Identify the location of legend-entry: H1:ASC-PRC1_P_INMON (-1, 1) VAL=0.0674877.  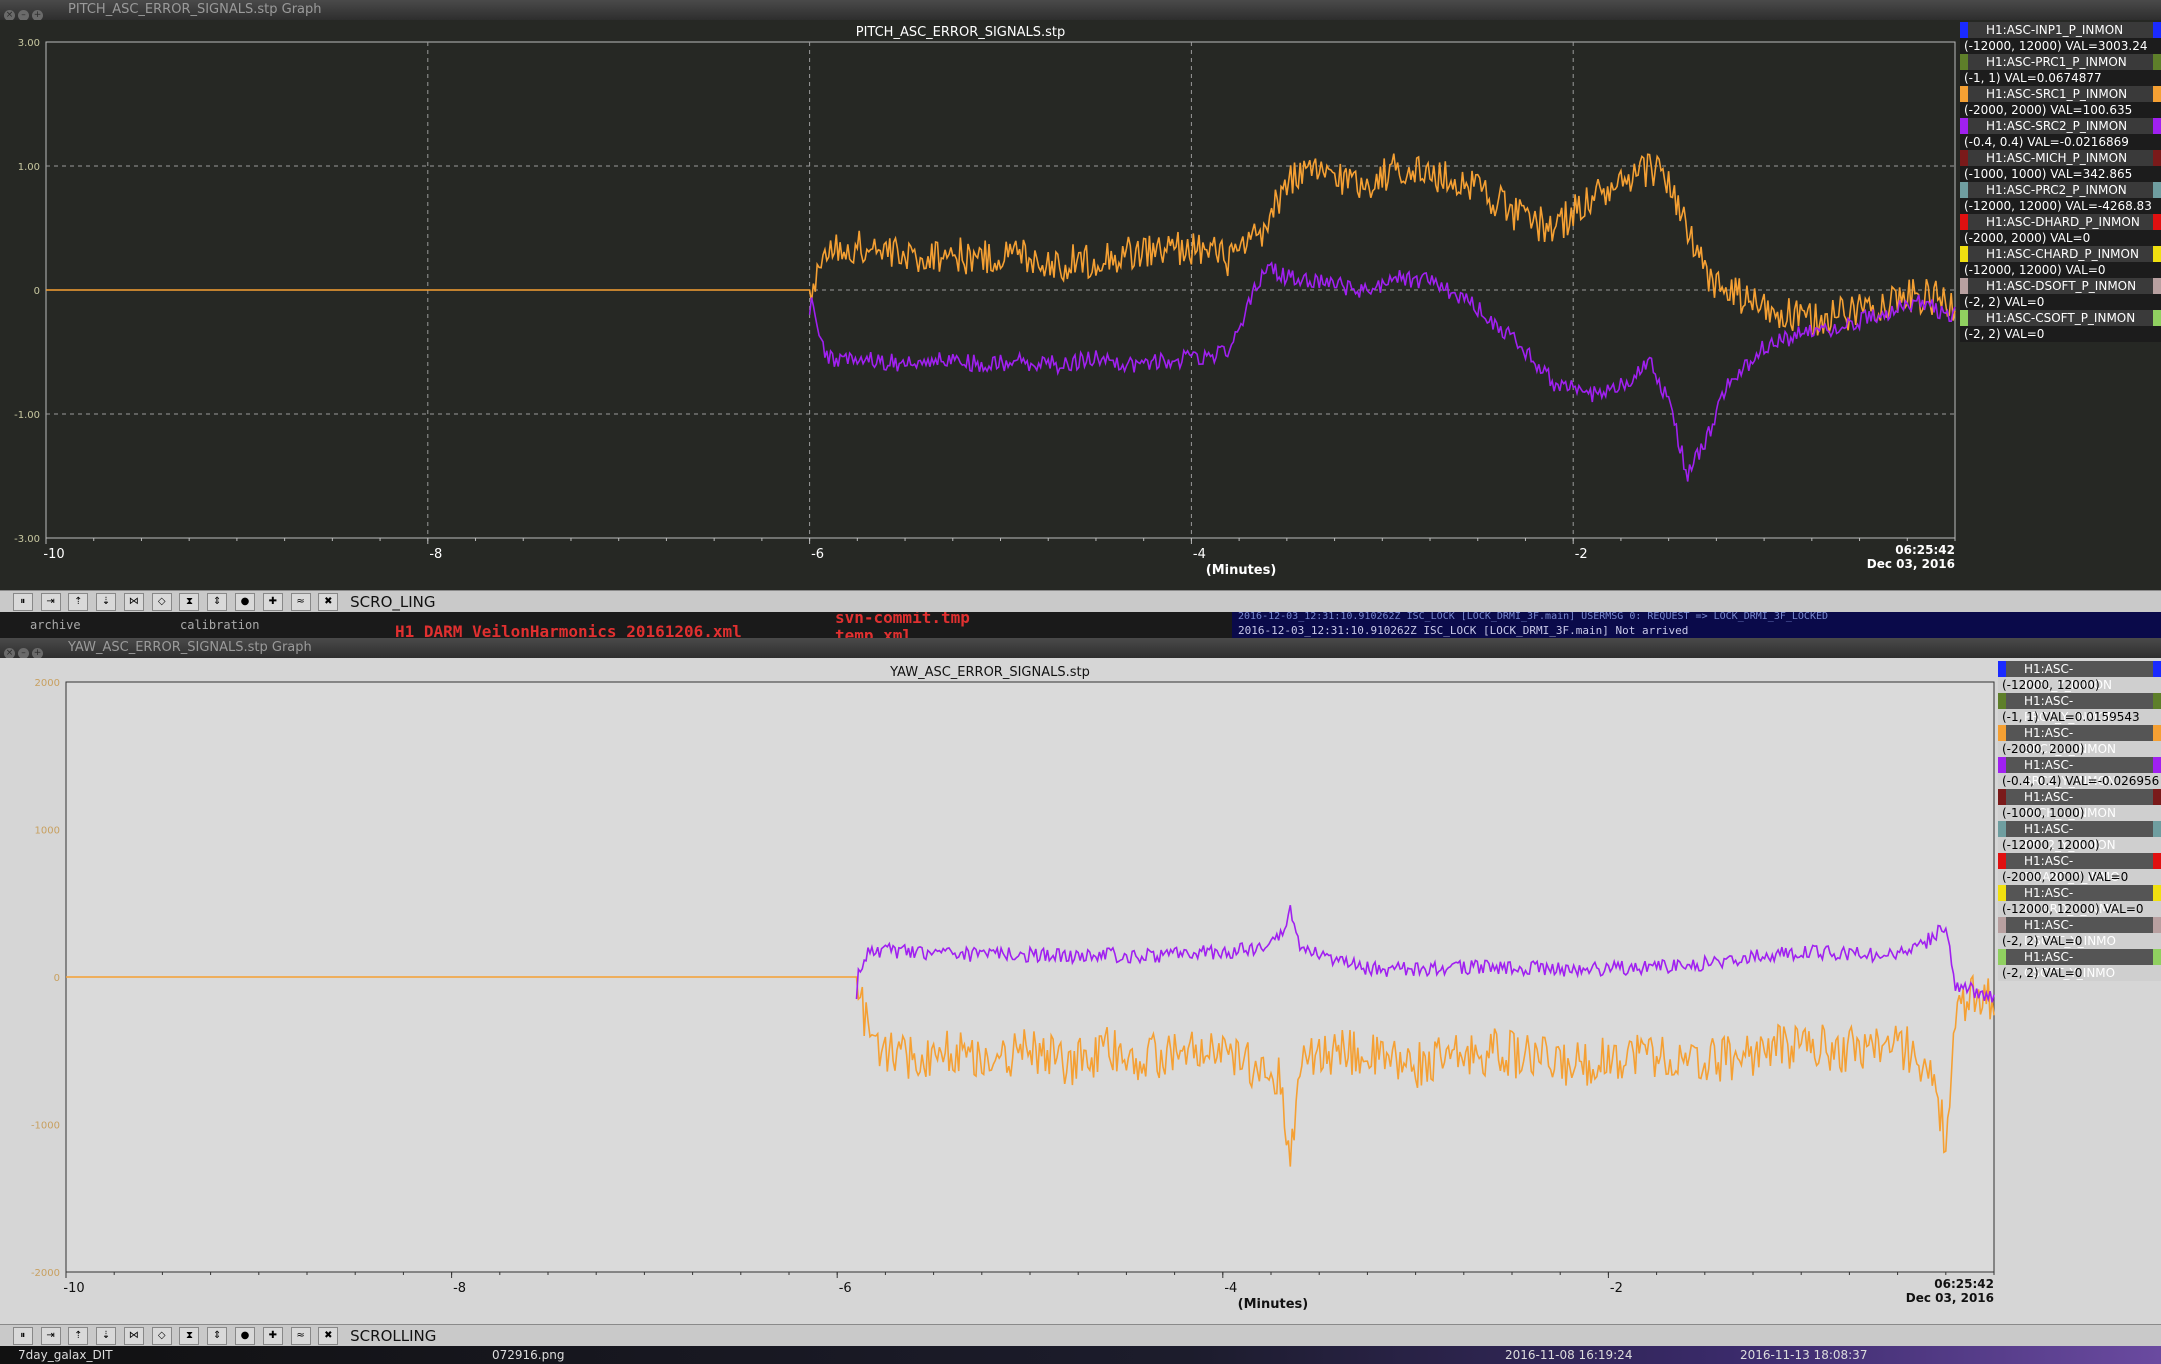
(2060, 70).